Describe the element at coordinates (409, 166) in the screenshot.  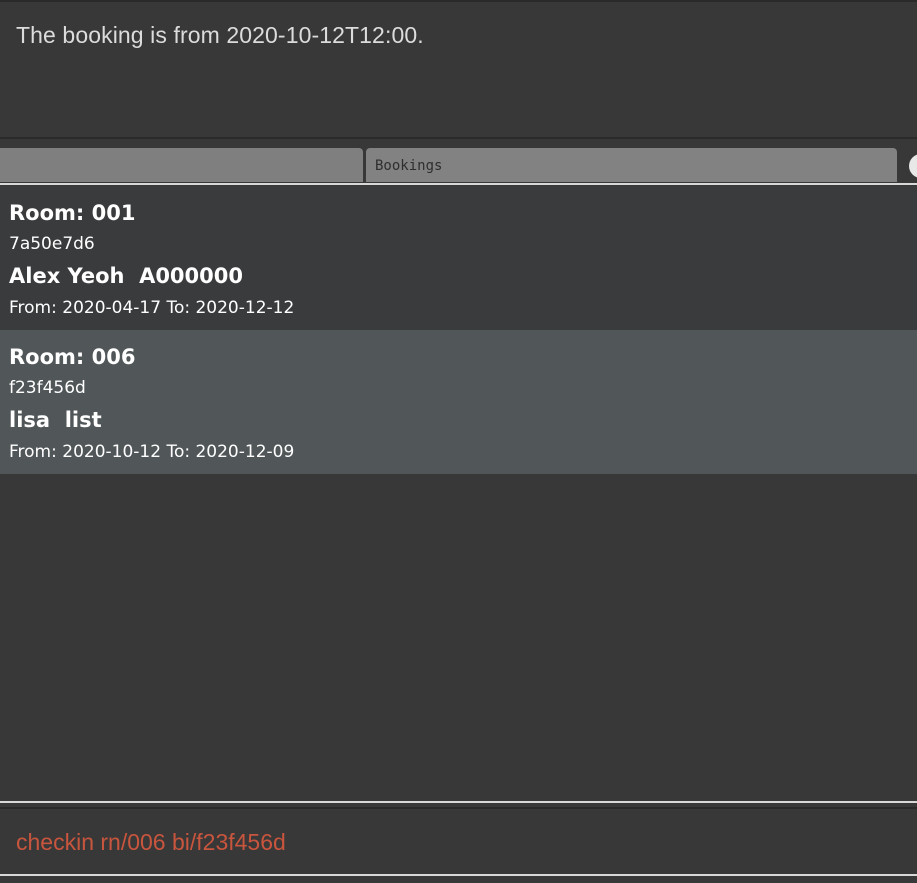
I see `tab-label: Bookings` at that location.